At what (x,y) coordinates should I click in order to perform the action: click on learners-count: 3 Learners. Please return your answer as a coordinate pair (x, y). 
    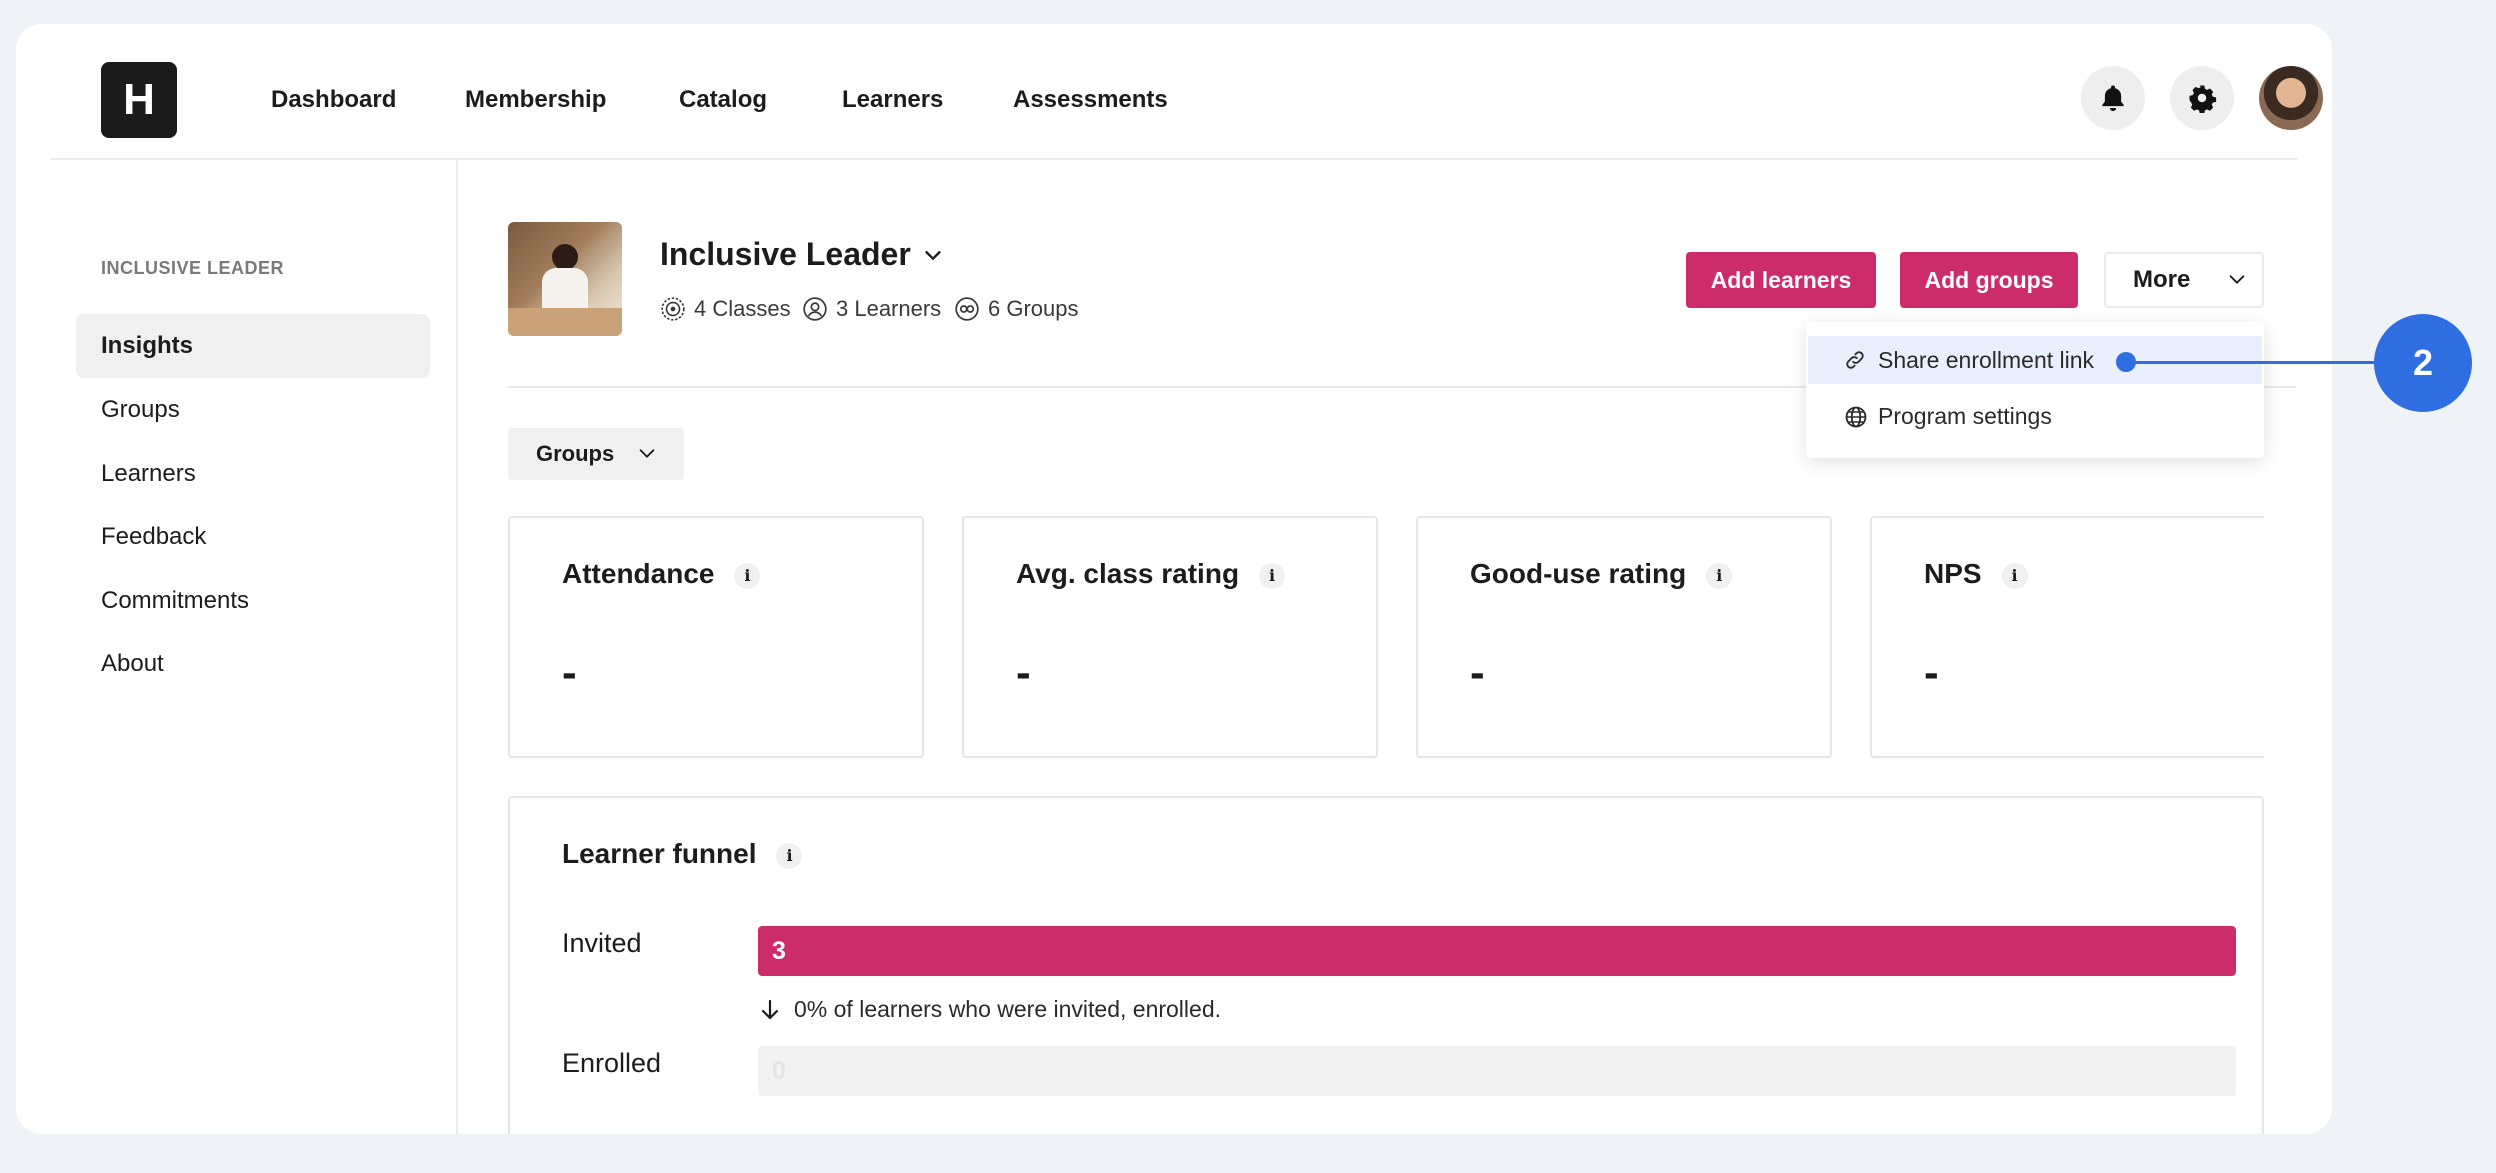
    Looking at the image, I should click on (871, 309).